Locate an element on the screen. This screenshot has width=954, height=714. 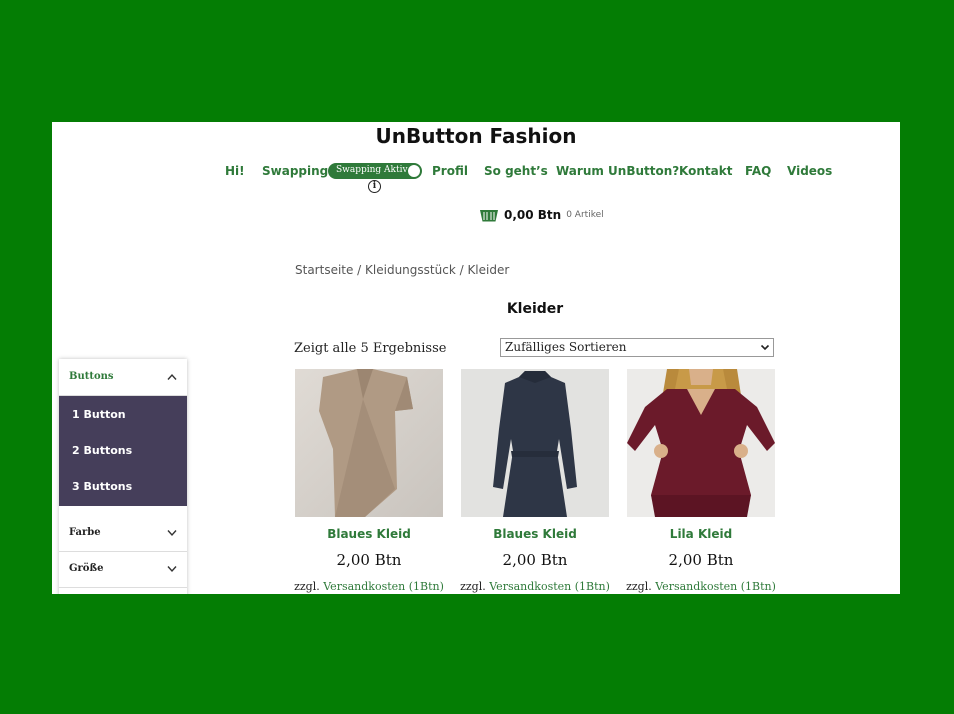
filter-buttons-options: 1 Button 2 Buttons 3 Buttons is located at coordinates (123, 451).